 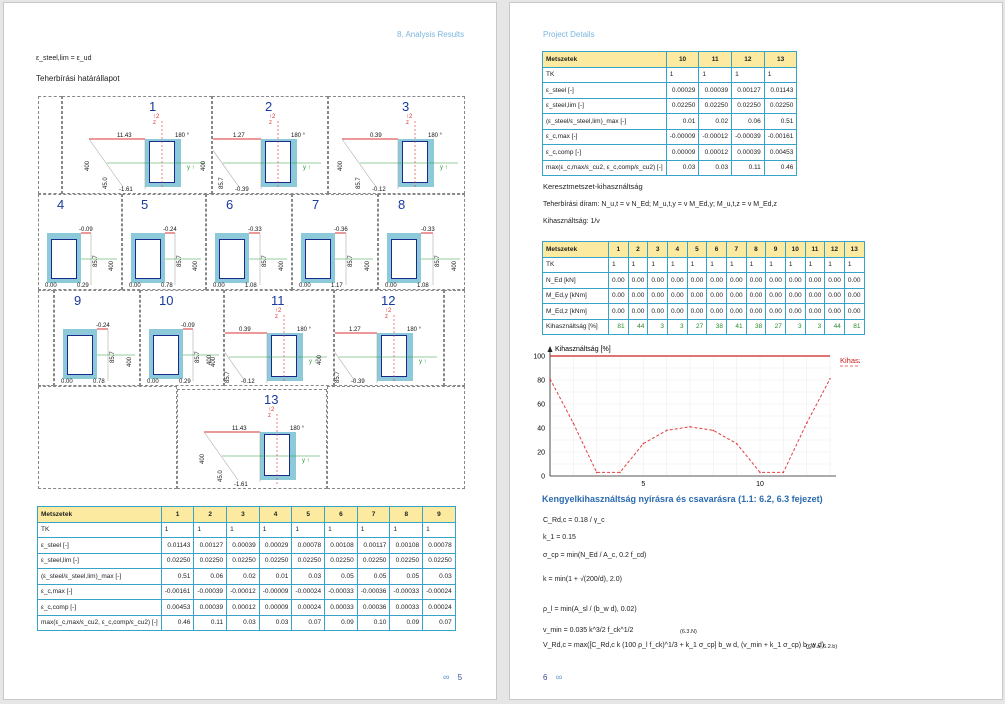 I want to click on strain-limit-equation: ε_steel,lim = ε_ud, so click(x=64, y=58).